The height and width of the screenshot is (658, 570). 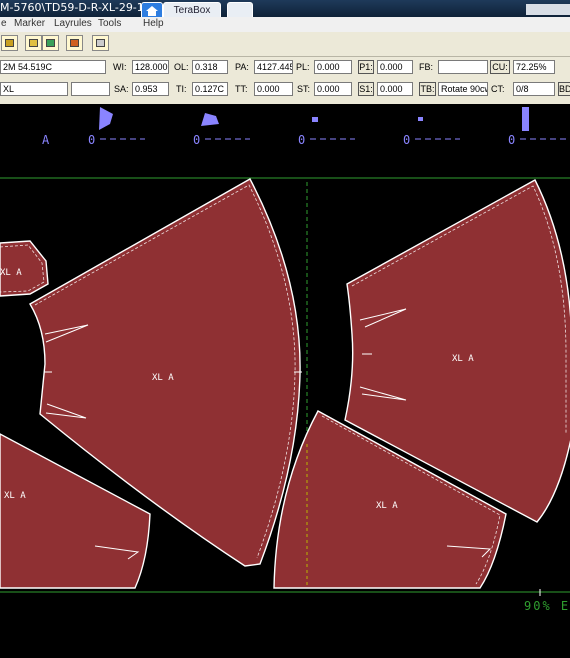 What do you see at coordinates (34, 89) in the screenshot?
I see `size-field: XL` at bounding box center [34, 89].